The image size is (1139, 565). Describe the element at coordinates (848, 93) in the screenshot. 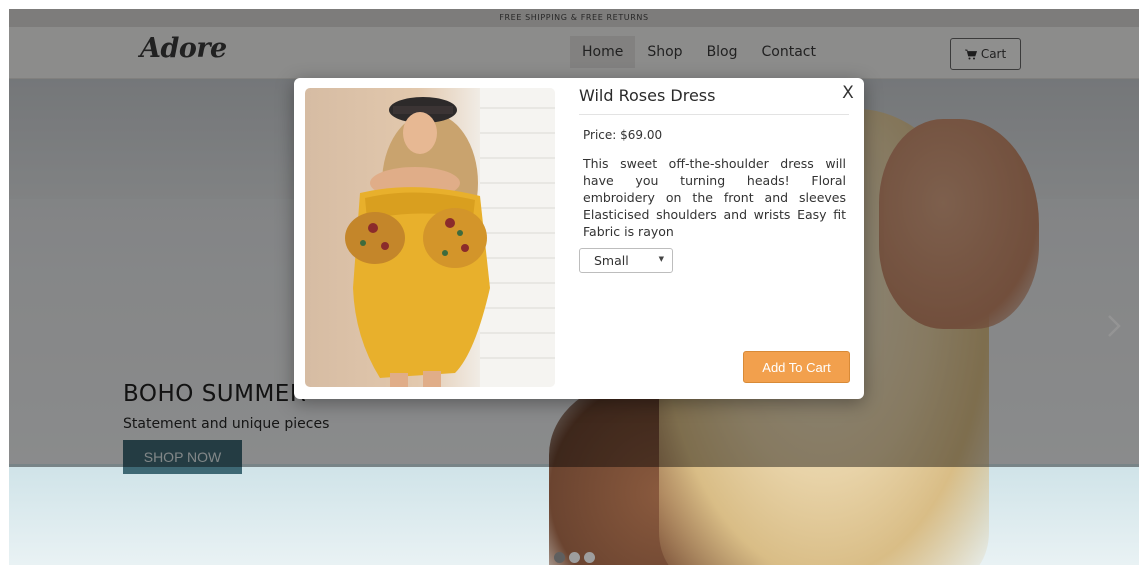

I see `close-icon: X` at that location.